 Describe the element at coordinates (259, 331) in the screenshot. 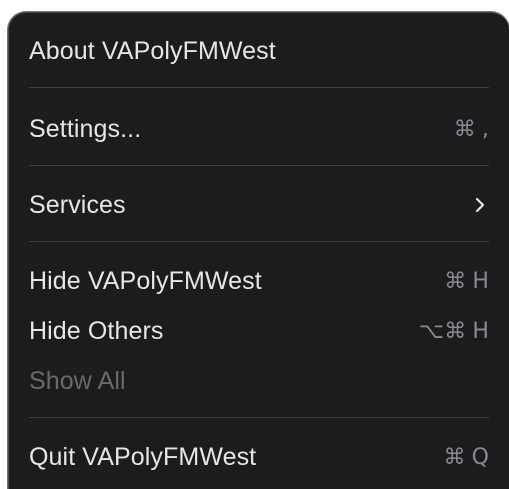

I see `menu-item-hide-others: Hide Others ⌥⌘ H` at that location.